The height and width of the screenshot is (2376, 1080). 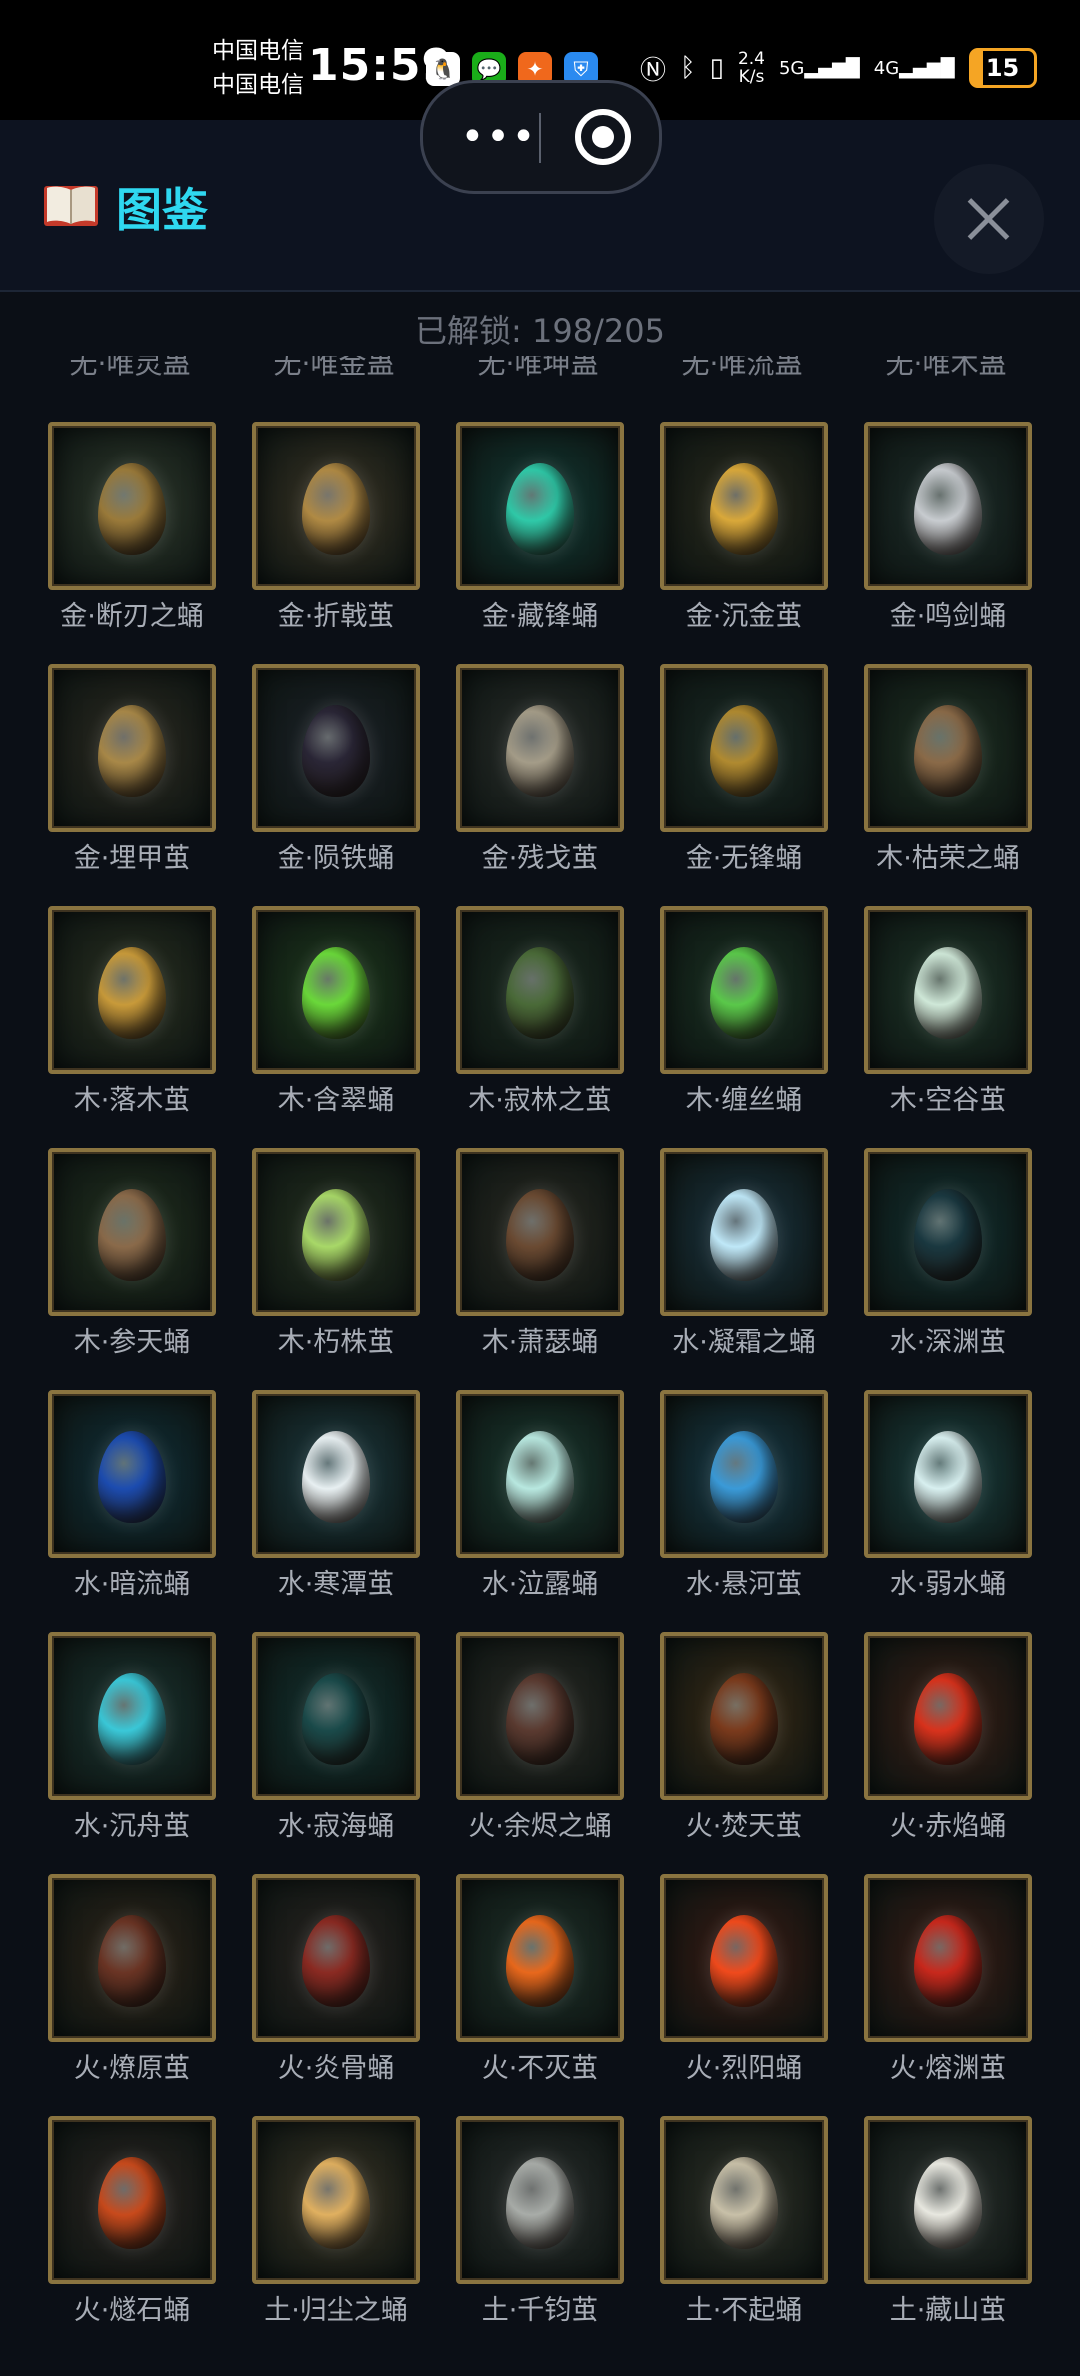 I want to click on collection-item: 金·藏锋蛹, so click(x=540, y=543).